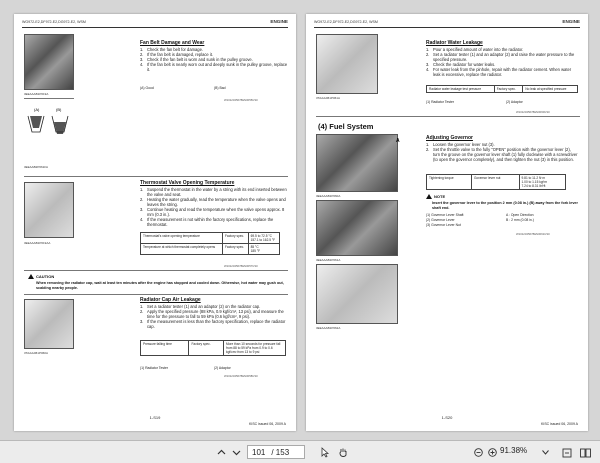  What do you see at coordinates (343, 452) in the screenshot?
I see `hand-icon` at bounding box center [343, 452].